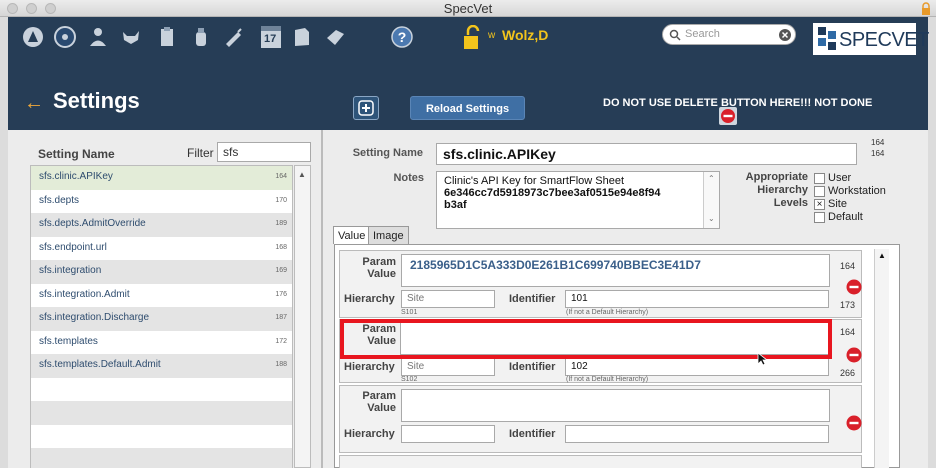 This screenshot has width=936, height=468. Describe the element at coordinates (468, 8) in the screenshot. I see `window-title: SpecVet` at that location.